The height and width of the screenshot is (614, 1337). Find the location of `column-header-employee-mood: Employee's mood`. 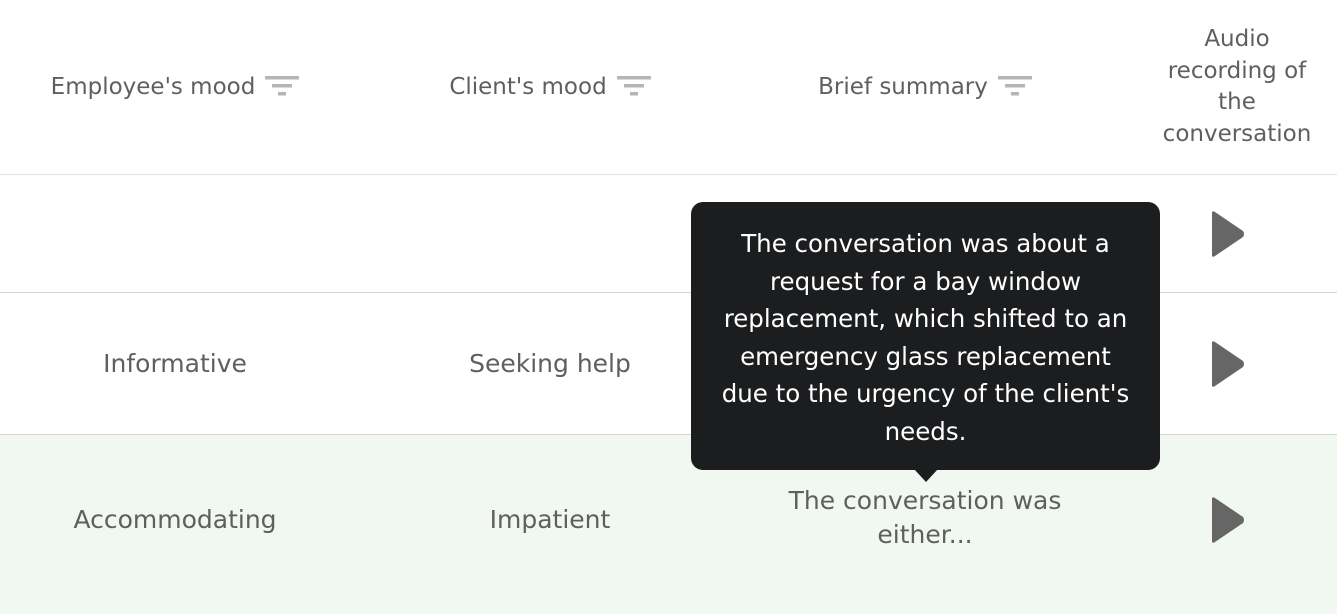

column-header-employee-mood: Employee's mood is located at coordinates (175, 87).